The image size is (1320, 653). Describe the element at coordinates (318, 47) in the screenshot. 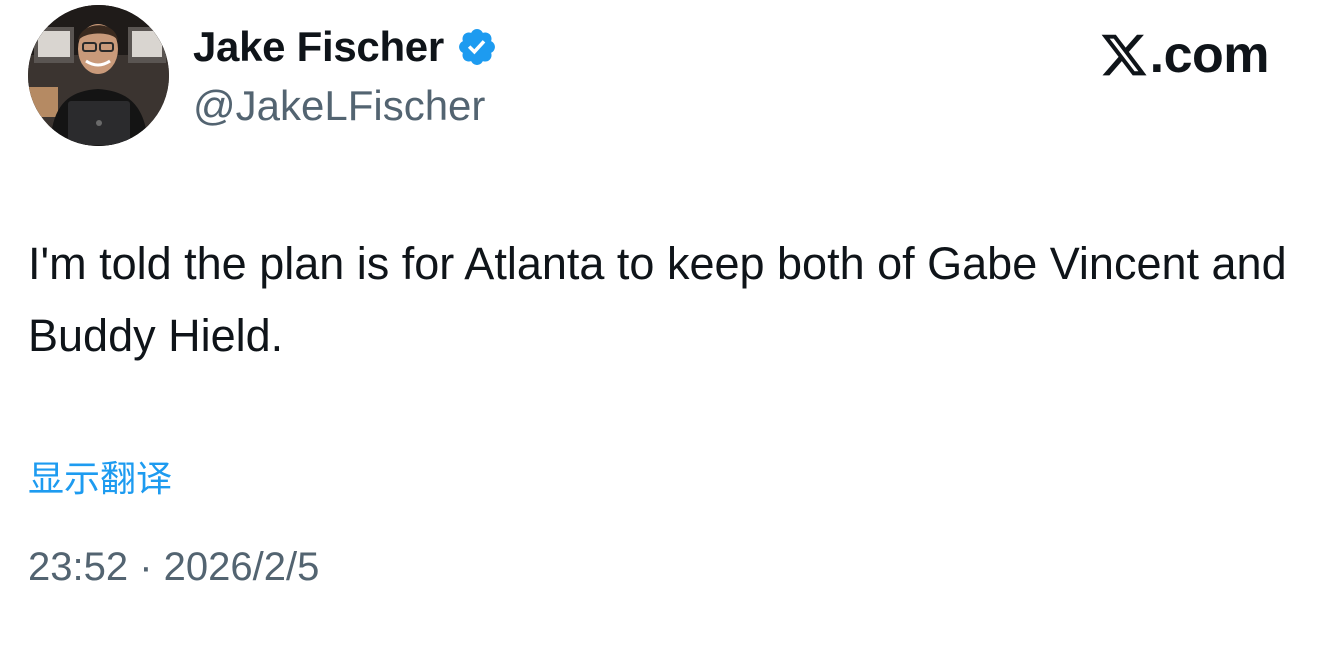

I see `author-display-name: Jake Fischer` at that location.